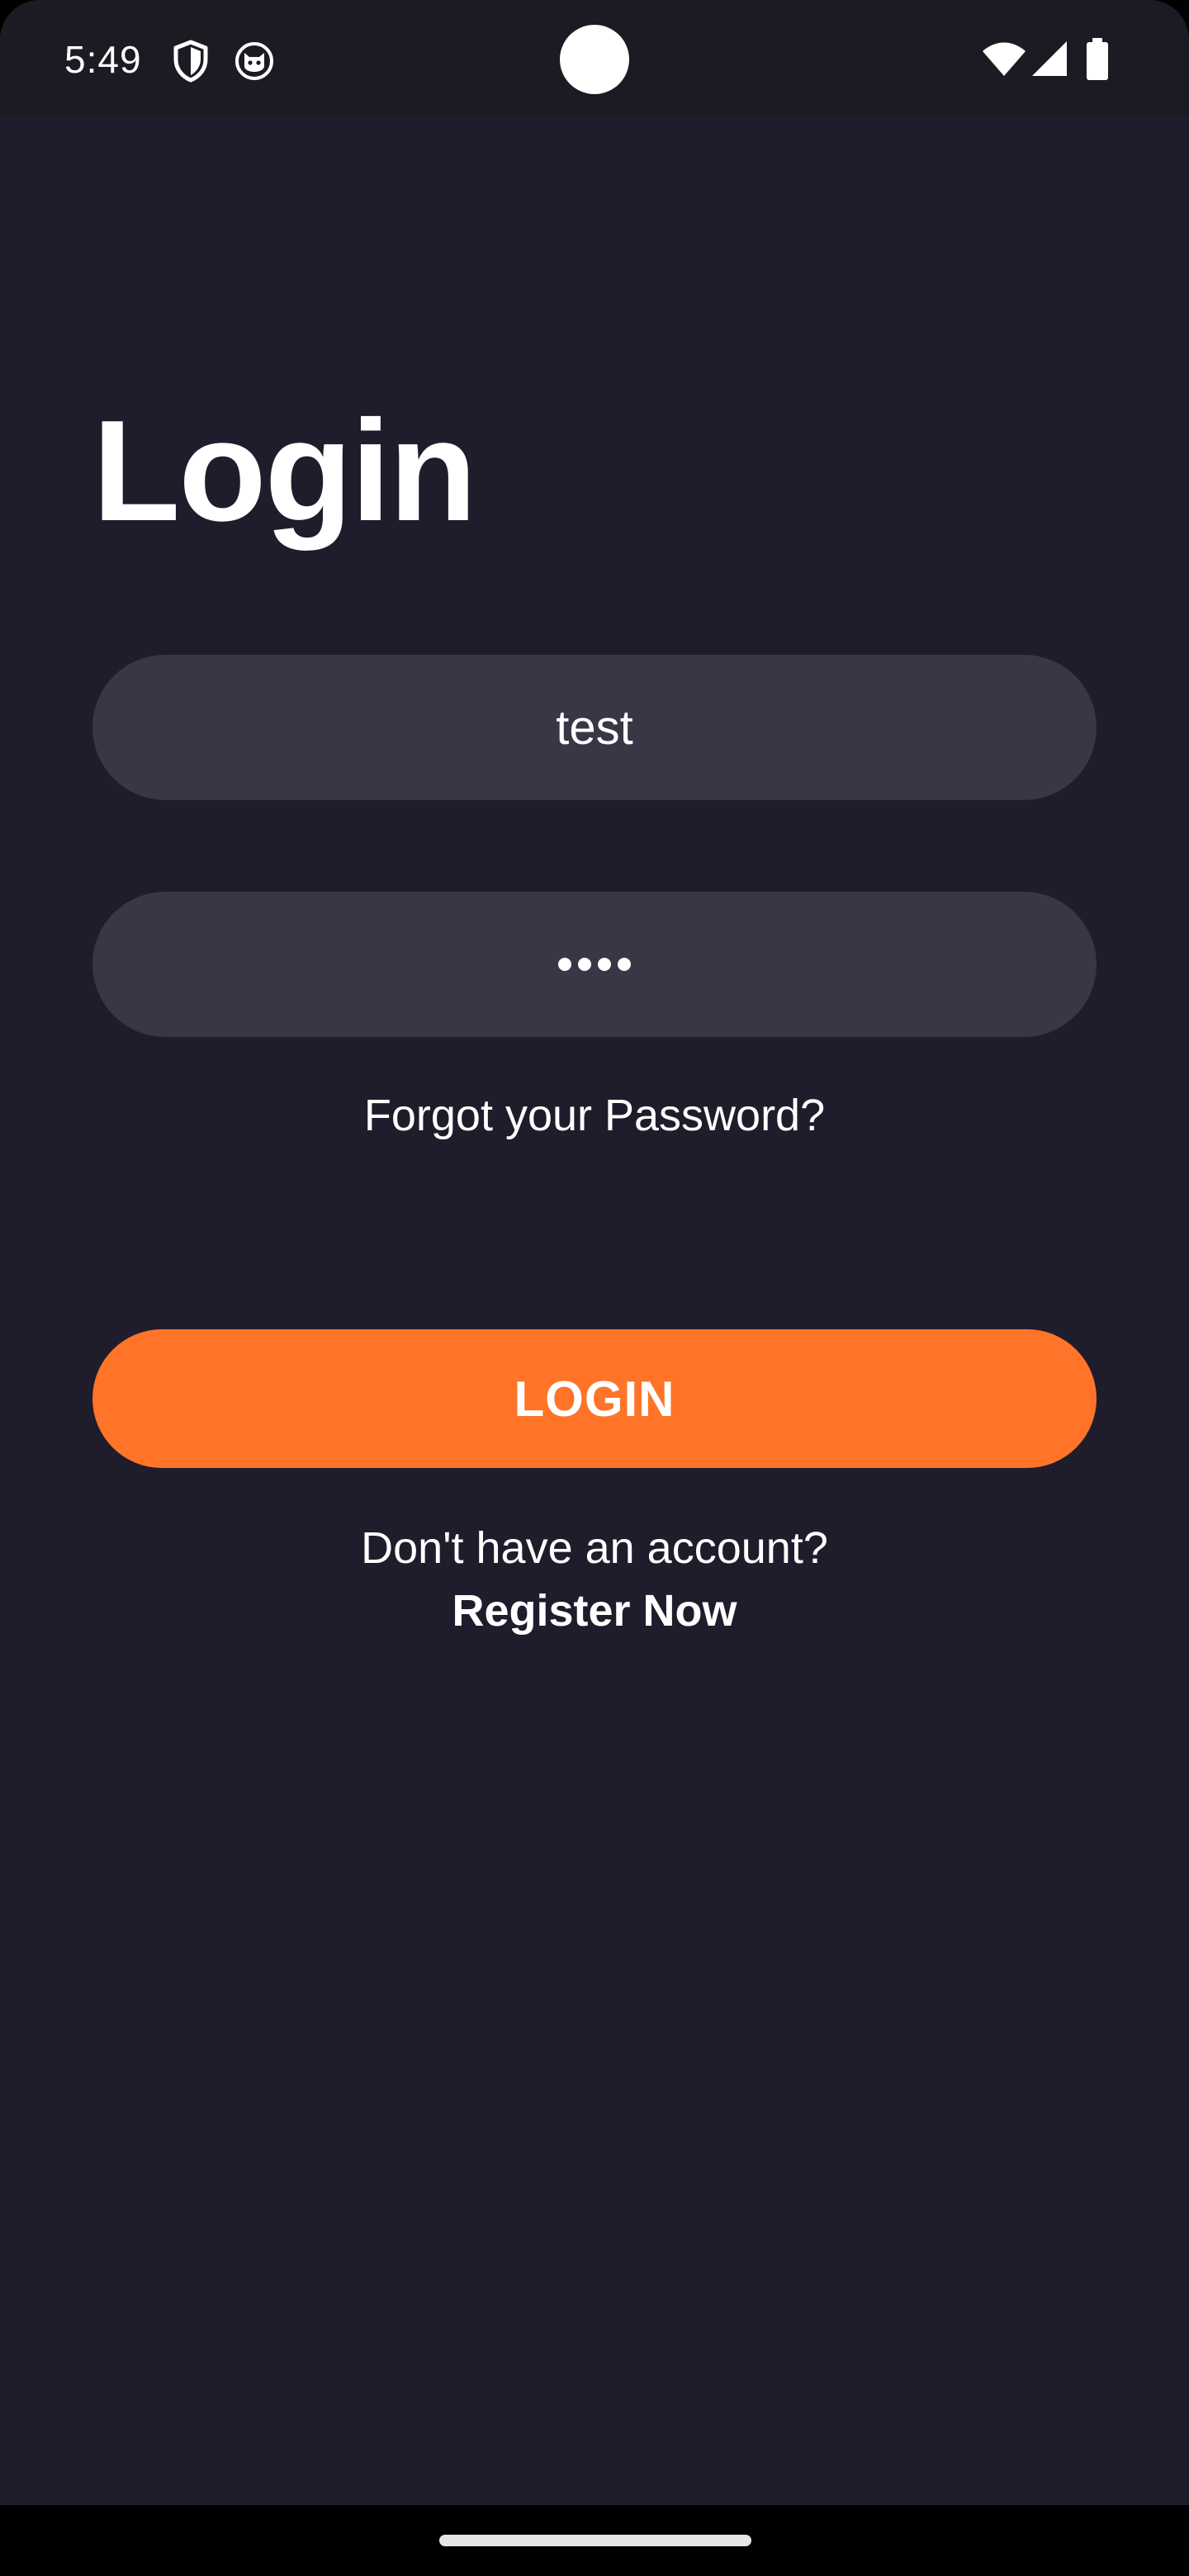 Image resolution: width=1189 pixels, height=2576 pixels. Describe the element at coordinates (1097, 59) in the screenshot. I see `battery-icon` at that location.